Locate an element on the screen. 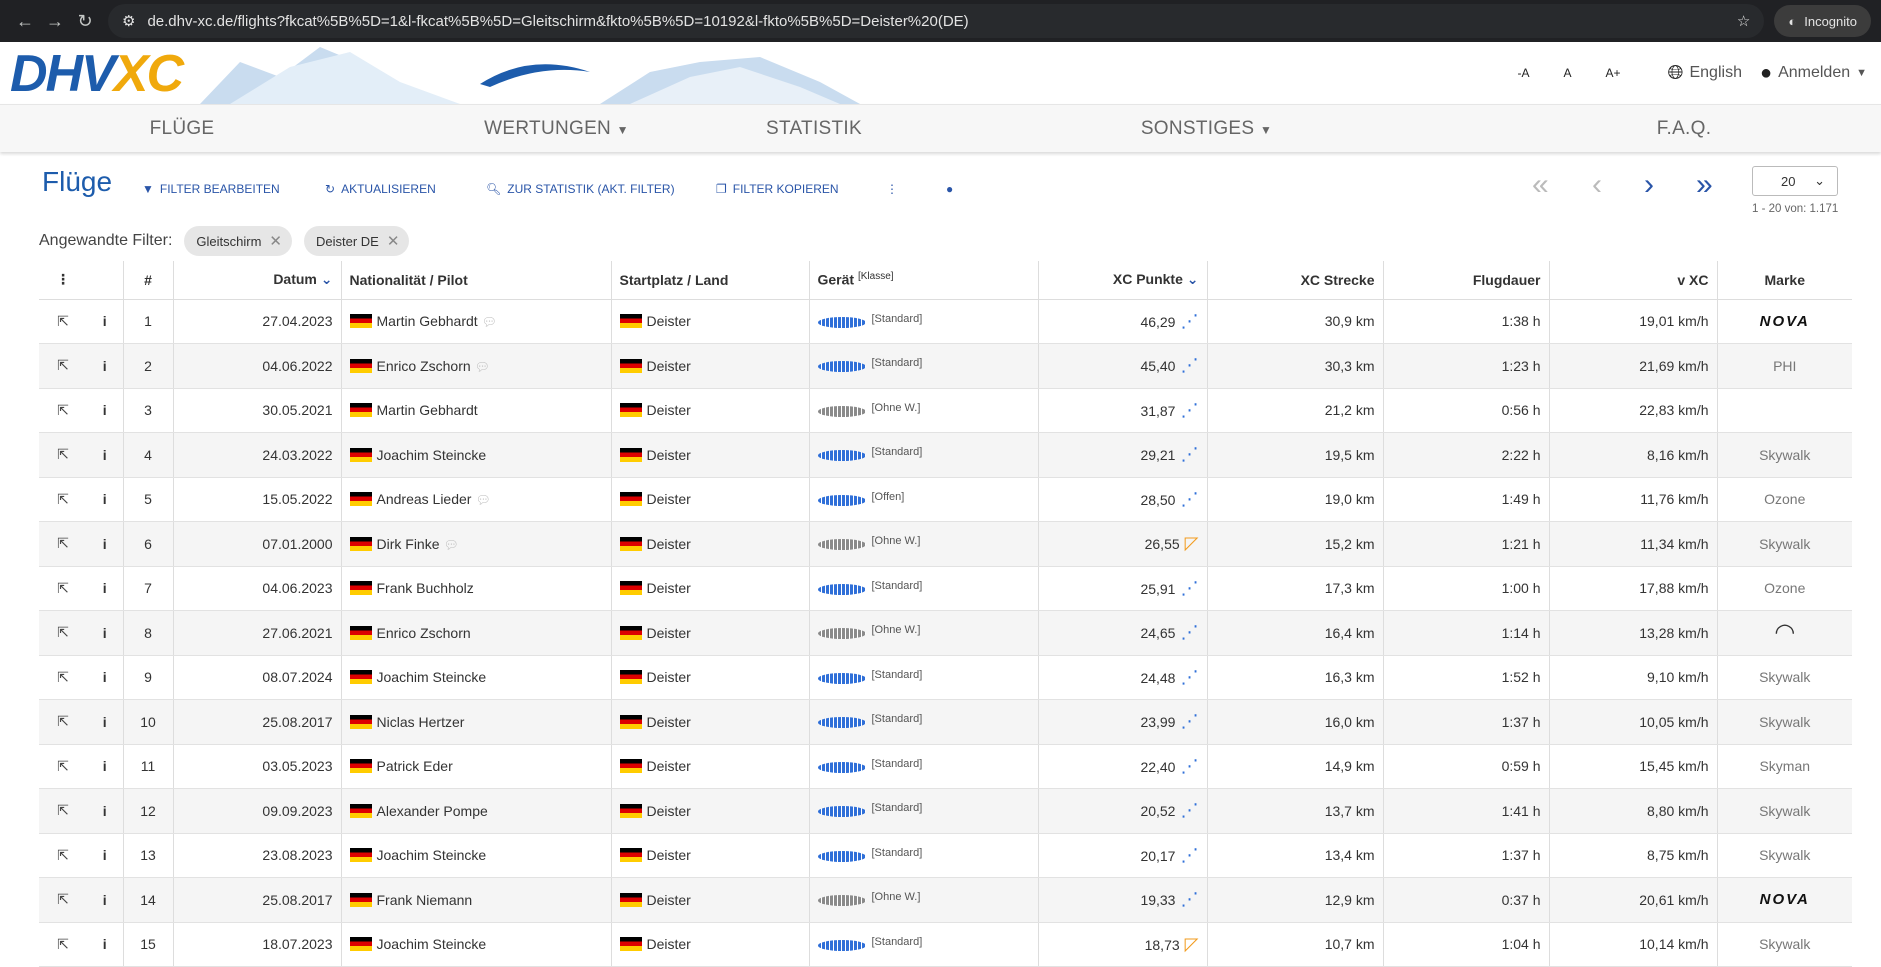 Image resolution: width=1881 pixels, height=967 pixels. pilot-cell: Martin Gebhardt 💬︎ is located at coordinates (476, 321).